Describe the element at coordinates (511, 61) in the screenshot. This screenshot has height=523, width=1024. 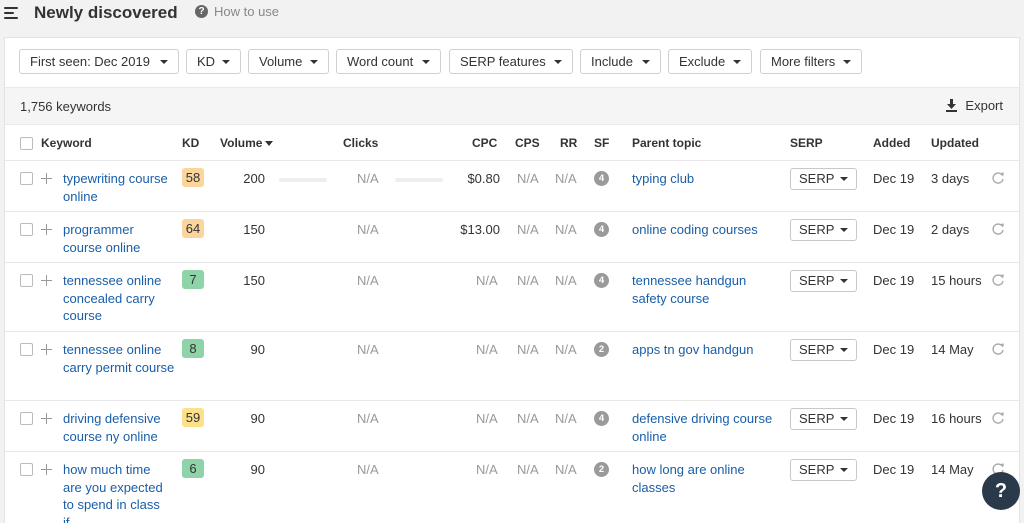
I see `filter-serp-features: SERP features` at that location.